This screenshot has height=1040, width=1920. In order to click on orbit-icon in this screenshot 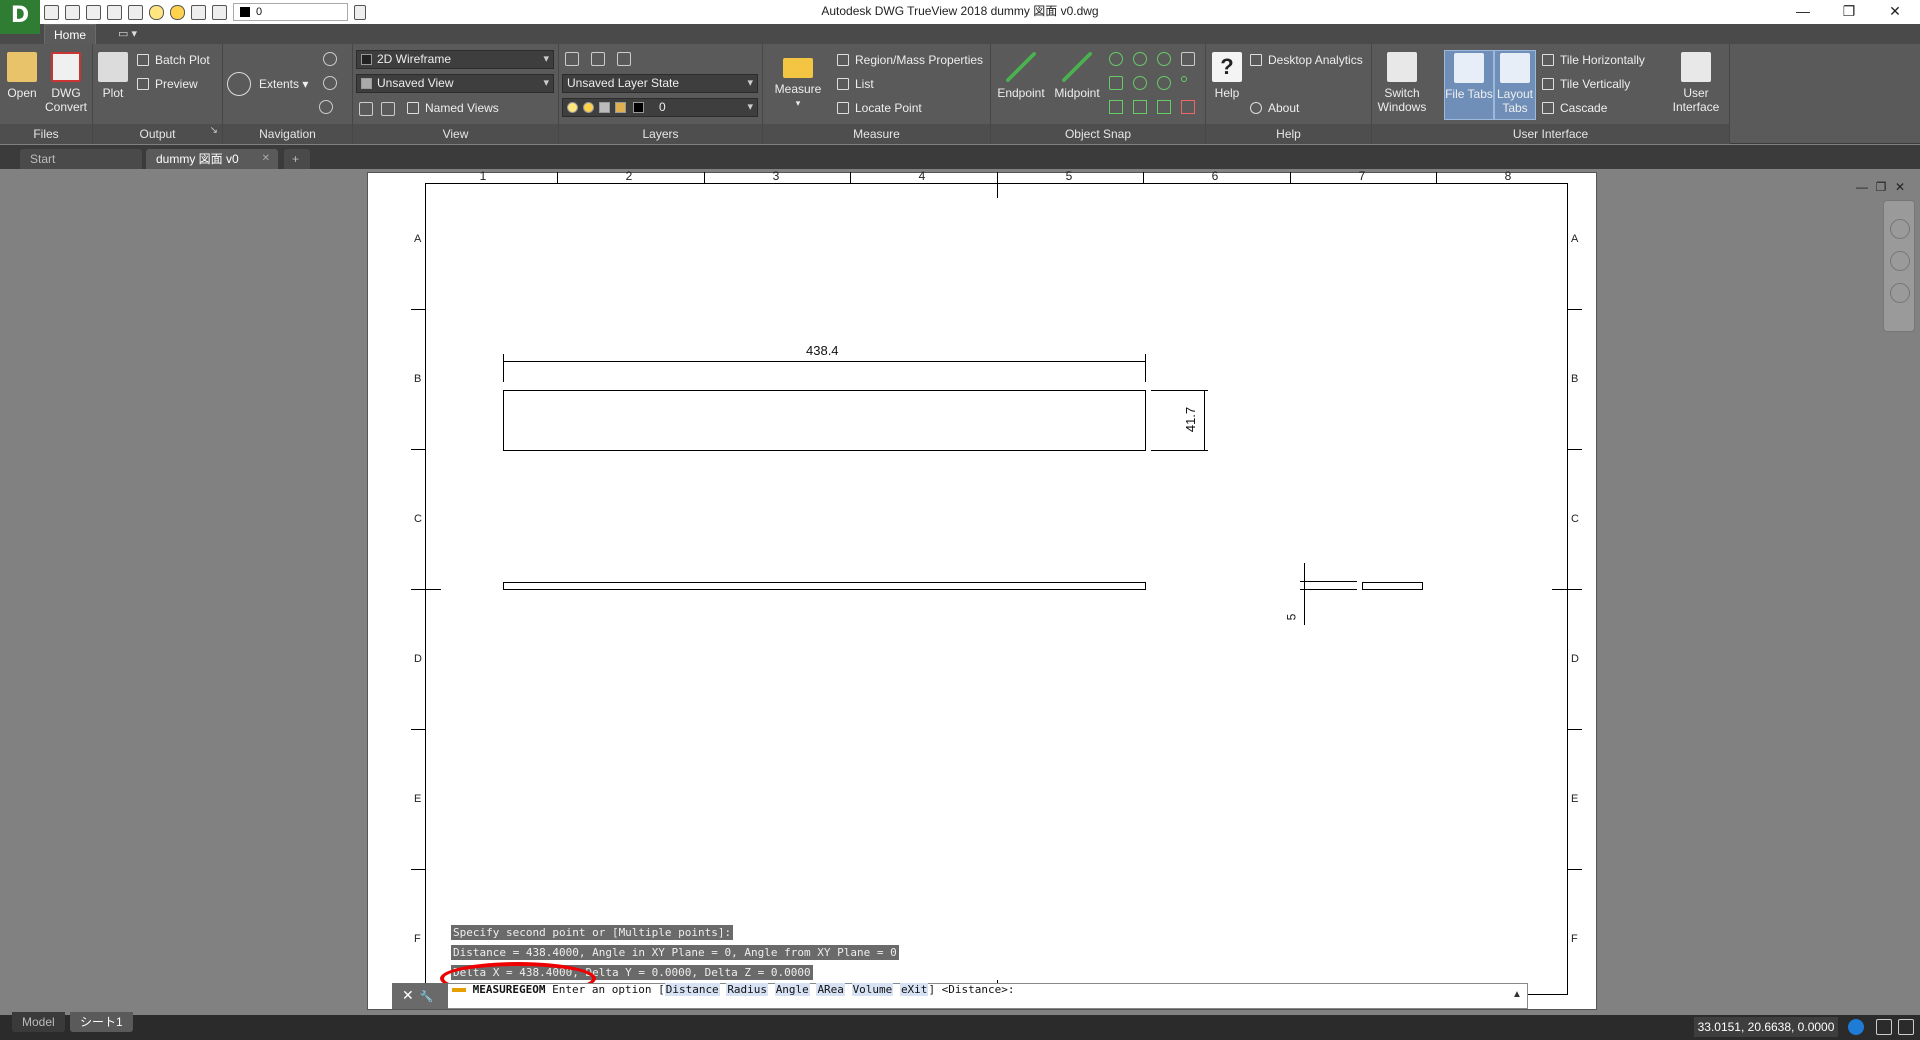, I will do `click(330, 83)`.